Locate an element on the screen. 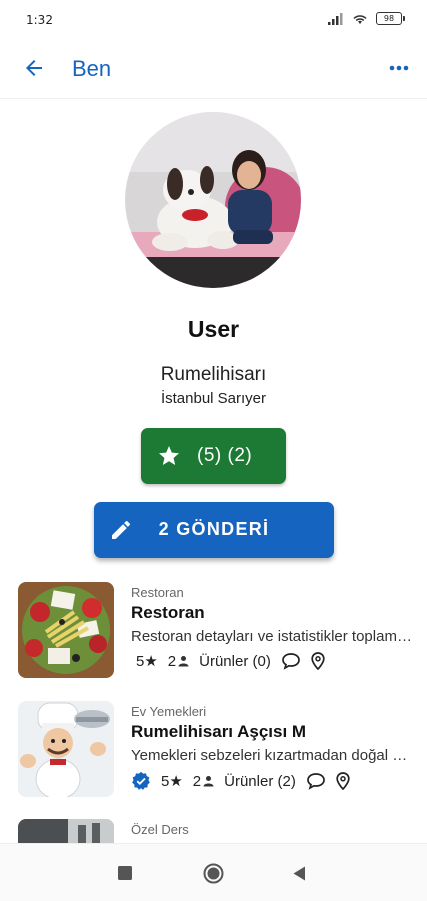 The height and width of the screenshot is (901, 427). posts-button: 2 GÖNDERİ is located at coordinates (214, 530).